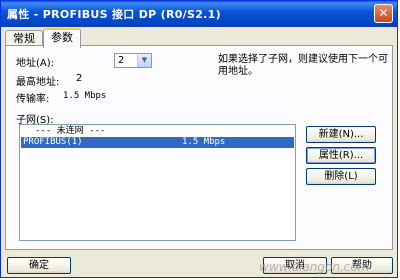 The width and height of the screenshot is (400, 280). Describe the element at coordinates (79, 78) in the screenshot. I see `highest-address-value: 2` at that location.